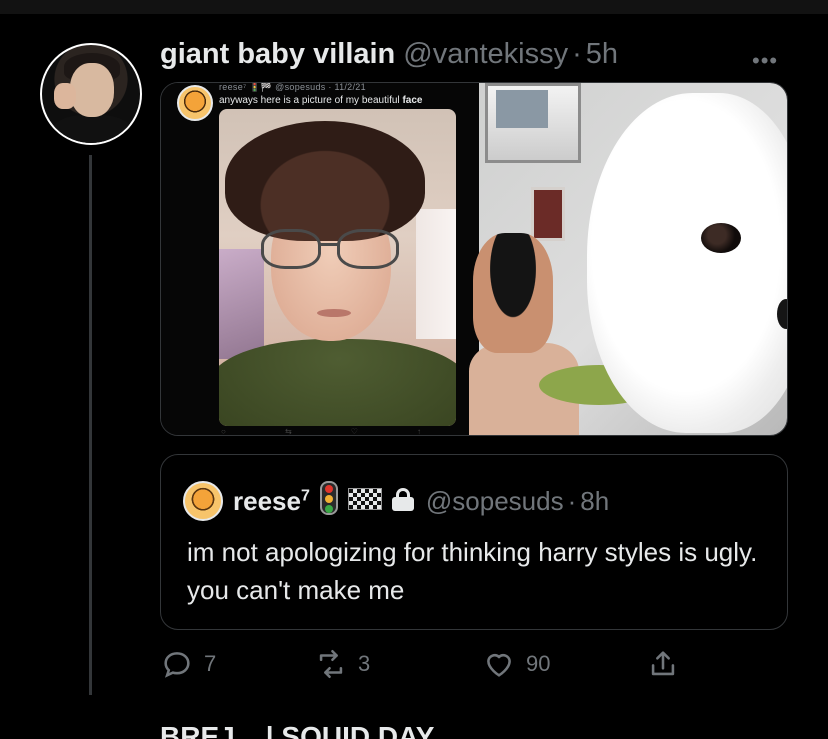  What do you see at coordinates (277, 54) in the screenshot?
I see `author-display-name: giant baby villain` at bounding box center [277, 54].